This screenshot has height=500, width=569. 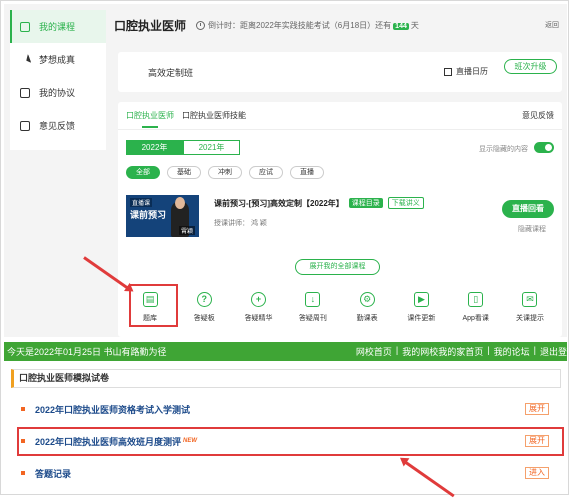 I want to click on tool-courseware-update: ▶ 课件更新, so click(x=421, y=307).